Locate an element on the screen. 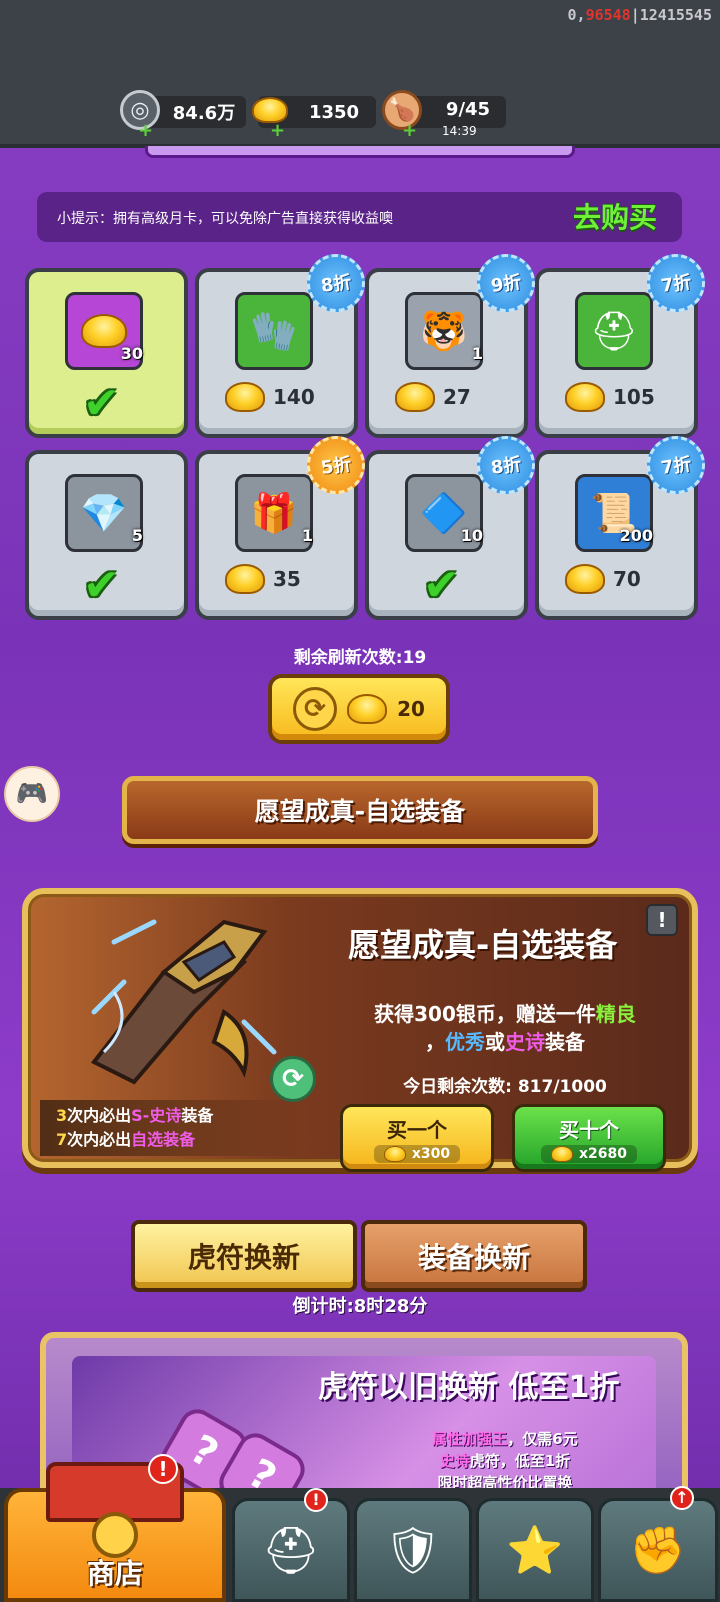 Image resolution: width=720 pixels, height=1602 pixels. buy-ten-label: 买十个 is located at coordinates (589, 1129).